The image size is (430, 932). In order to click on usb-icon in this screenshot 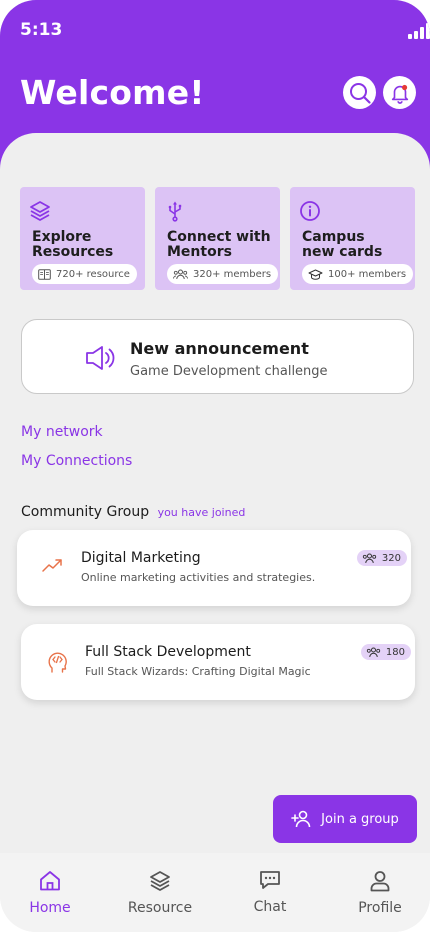, I will do `click(175, 211)`.